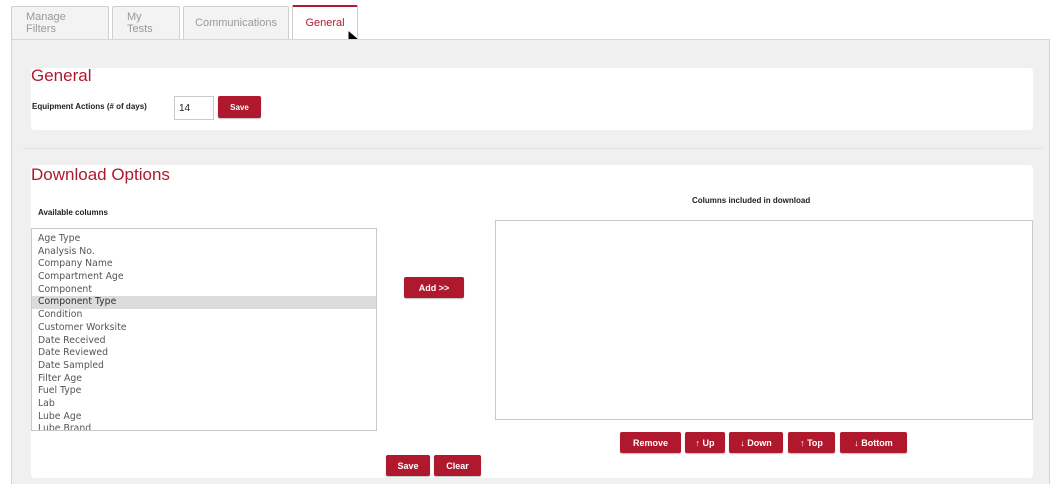 The width and height of the screenshot is (1054, 484). Describe the element at coordinates (751, 200) in the screenshot. I see `included-columns-label: Columns included in download` at that location.